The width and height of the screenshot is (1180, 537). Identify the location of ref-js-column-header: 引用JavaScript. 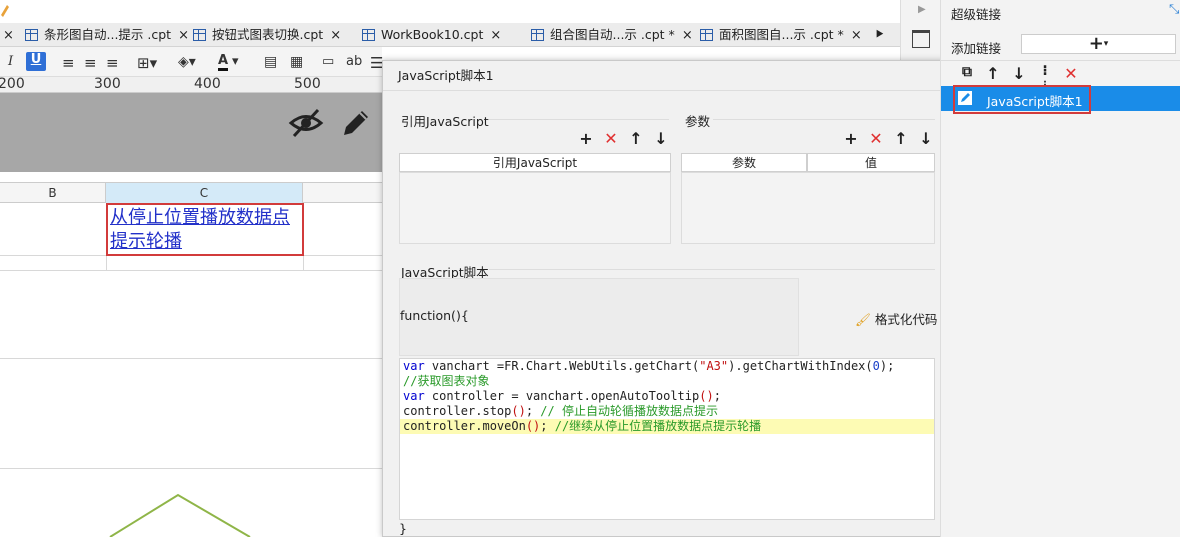
(535, 162).